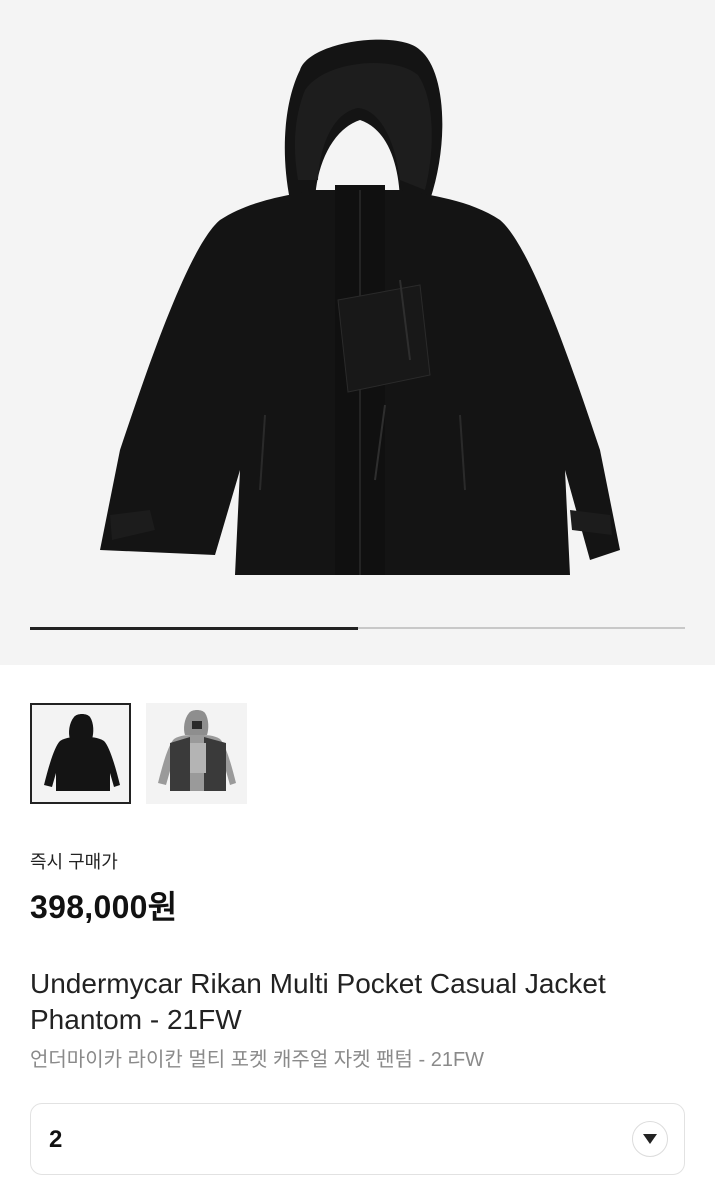  Describe the element at coordinates (104, 907) in the screenshot. I see `price-value: 398,000원` at that location.